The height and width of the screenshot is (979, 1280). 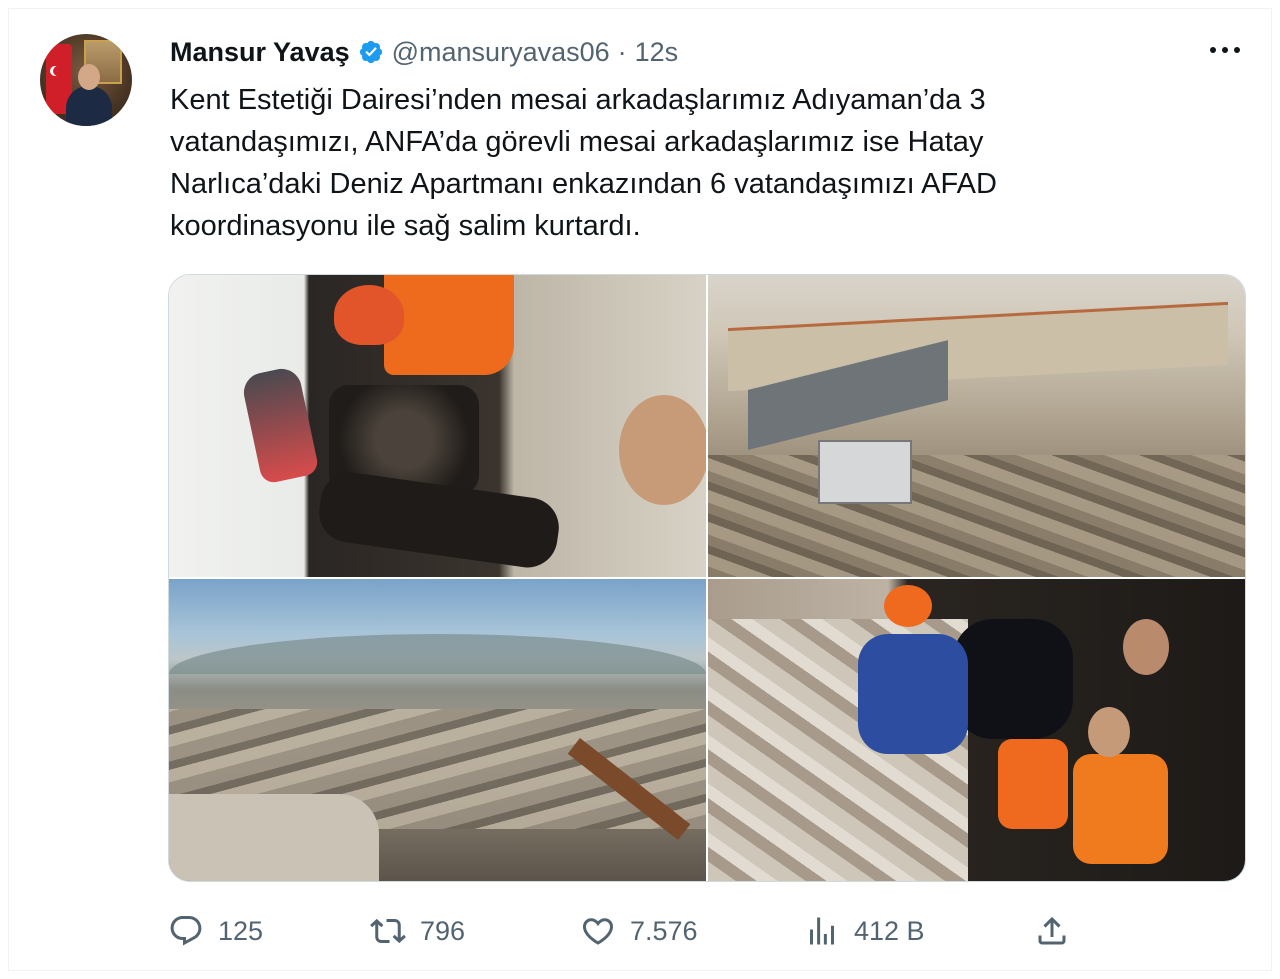 I want to click on glove-graphic, so click(x=280, y=425).